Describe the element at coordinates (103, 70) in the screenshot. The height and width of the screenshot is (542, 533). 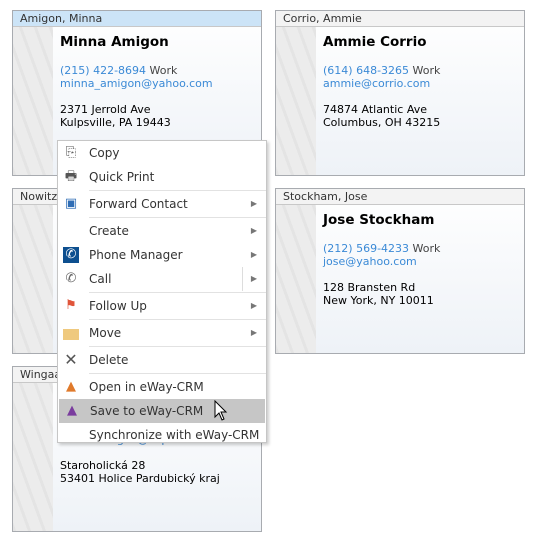
I see `phone-link: (215) 422-8694` at that location.